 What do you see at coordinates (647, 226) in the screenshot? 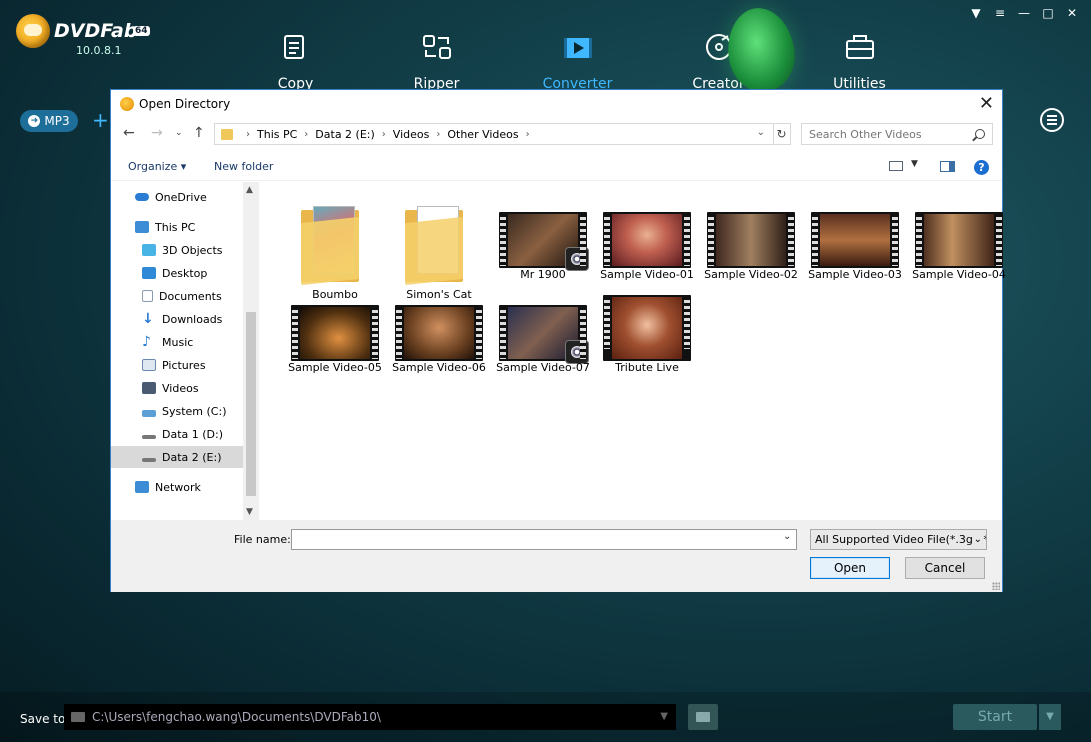
I see `list-item: Sample Video-01` at bounding box center [647, 226].